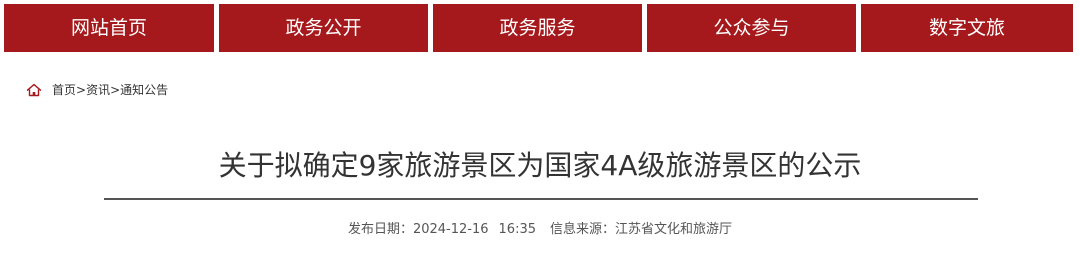 Image resolution: width=1080 pixels, height=264 pixels. I want to click on breadcrumb-news-link: 资讯, so click(98, 90).